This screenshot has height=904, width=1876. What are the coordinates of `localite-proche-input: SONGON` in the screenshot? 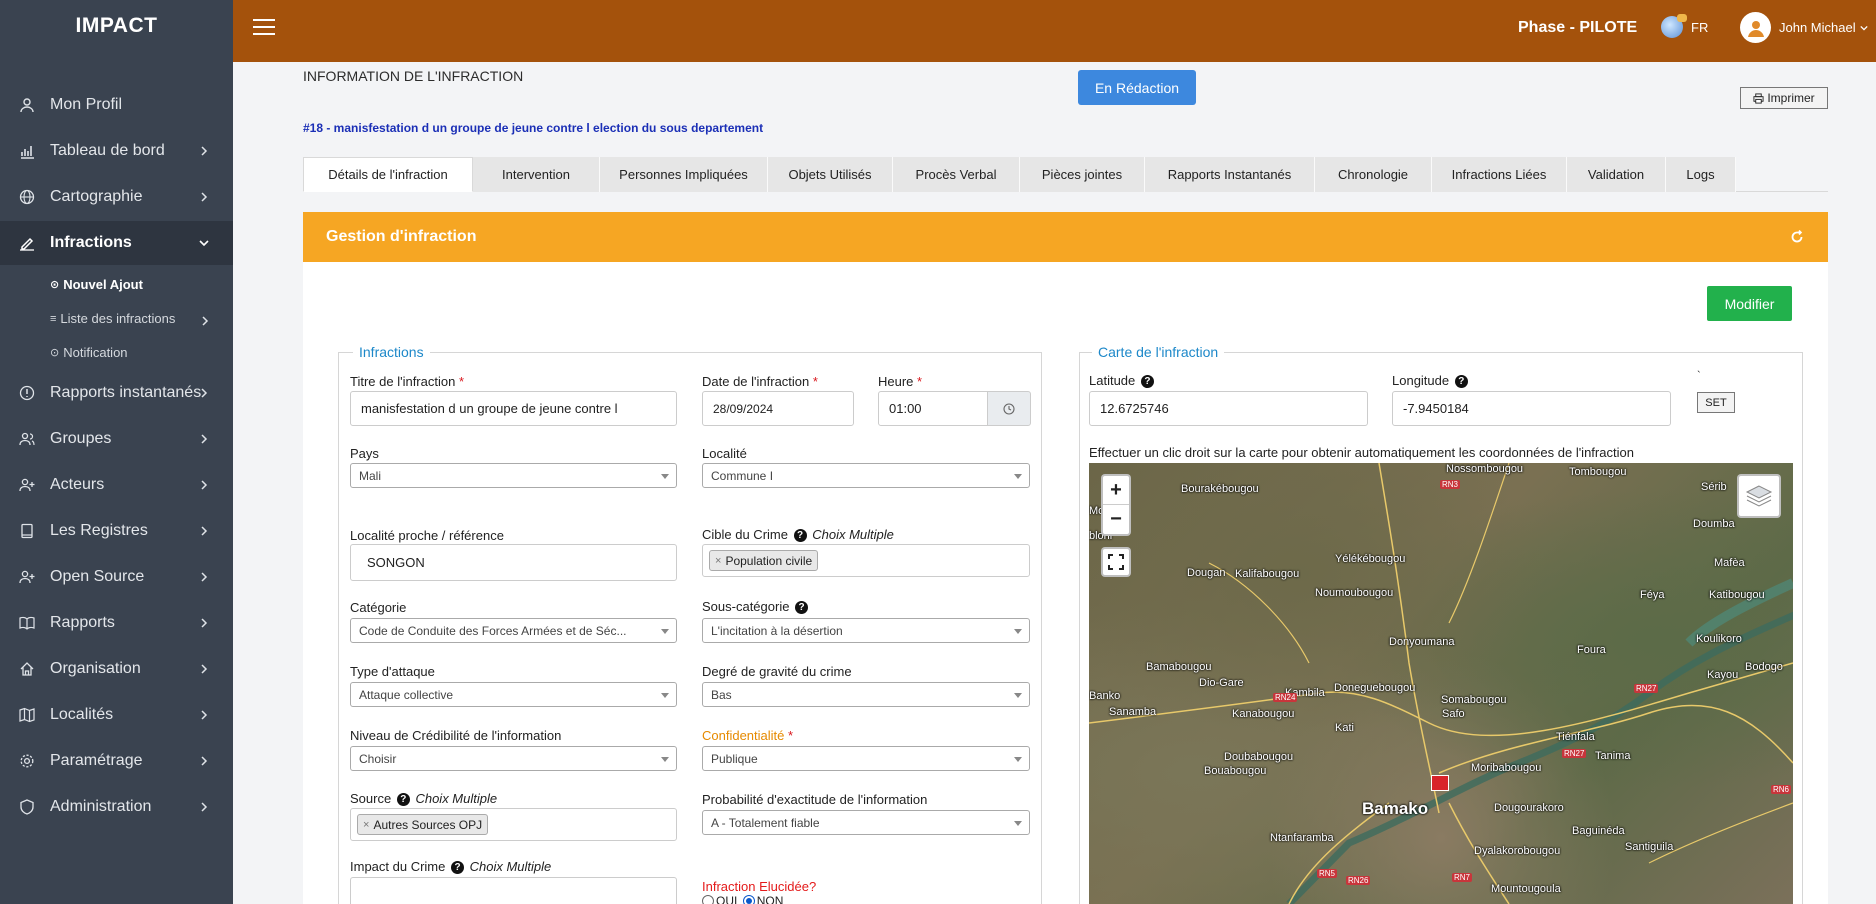 It's located at (513, 562).